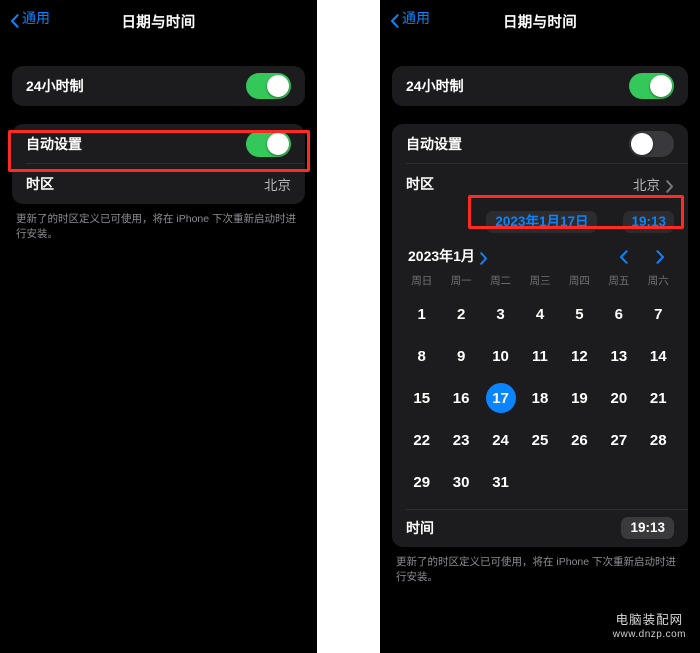  I want to click on calendar-day-cell: 28, so click(658, 440).